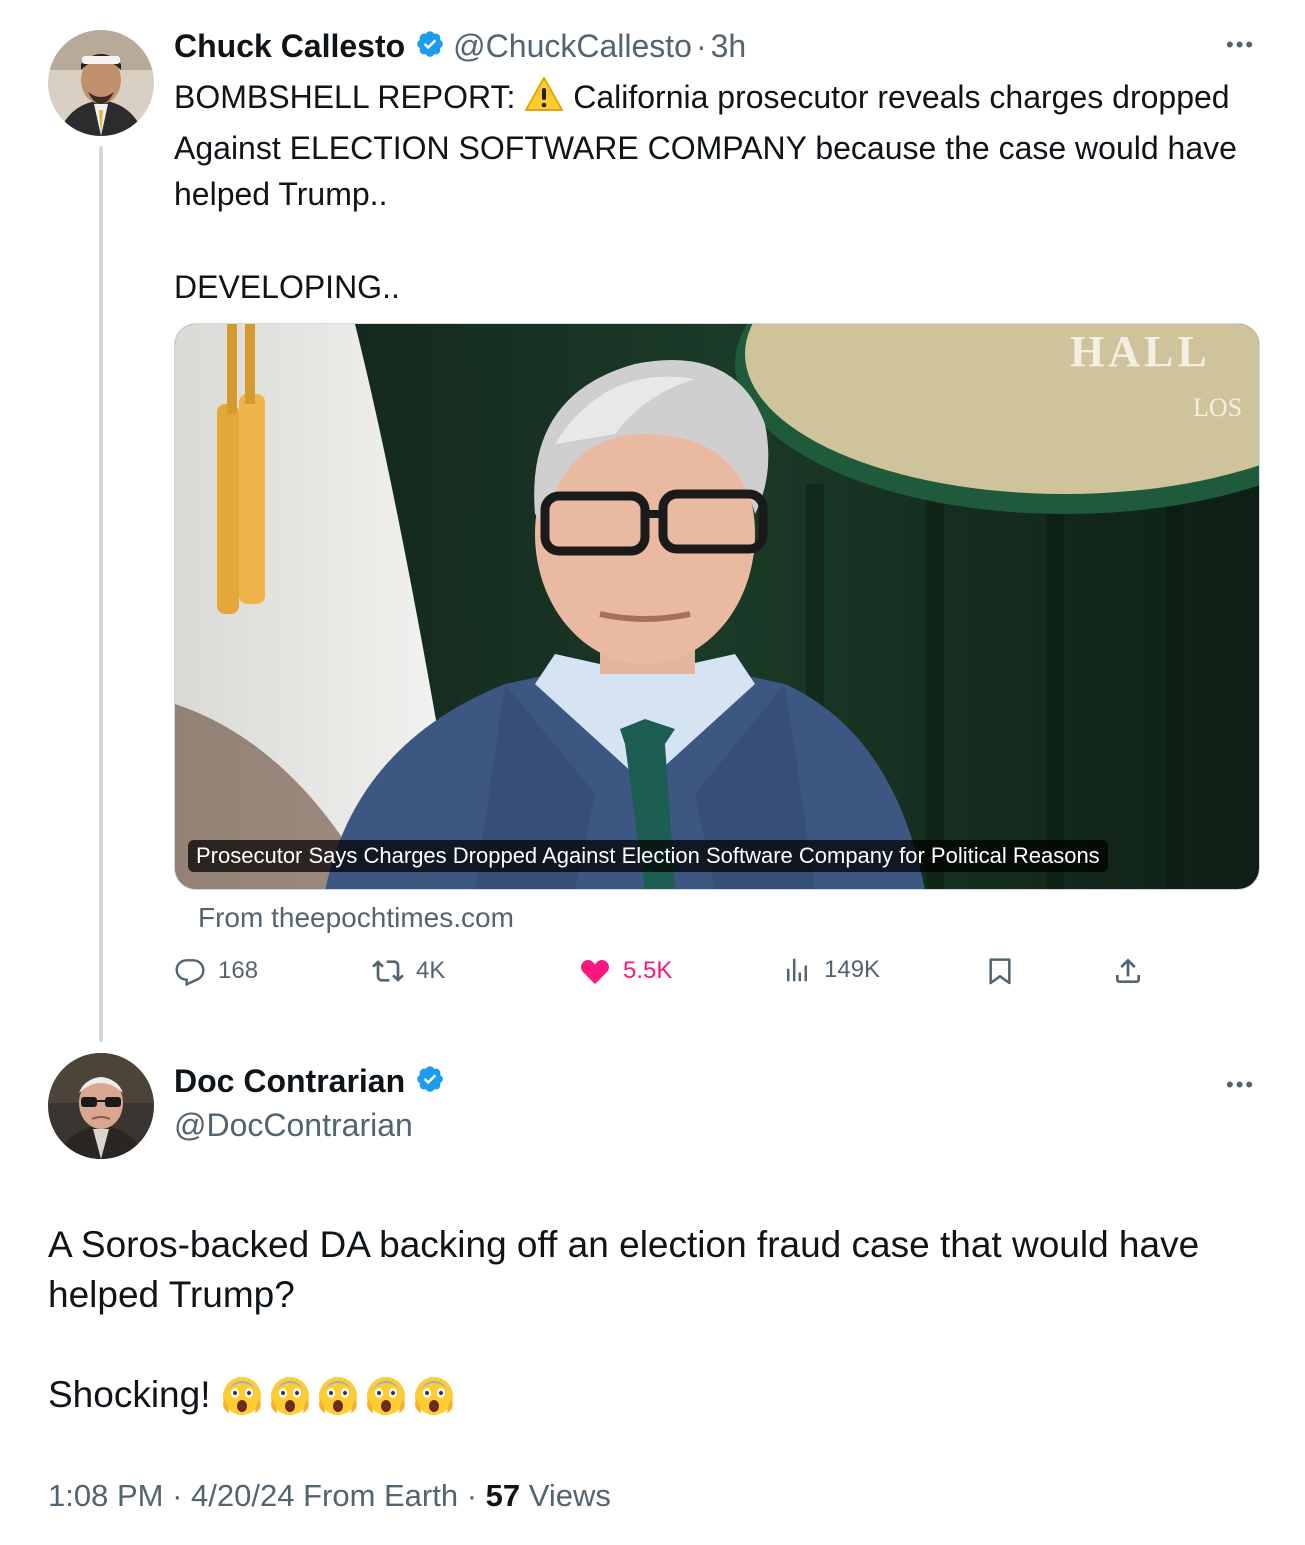  Describe the element at coordinates (238, 970) in the screenshot. I see `reply-count: 168` at that location.